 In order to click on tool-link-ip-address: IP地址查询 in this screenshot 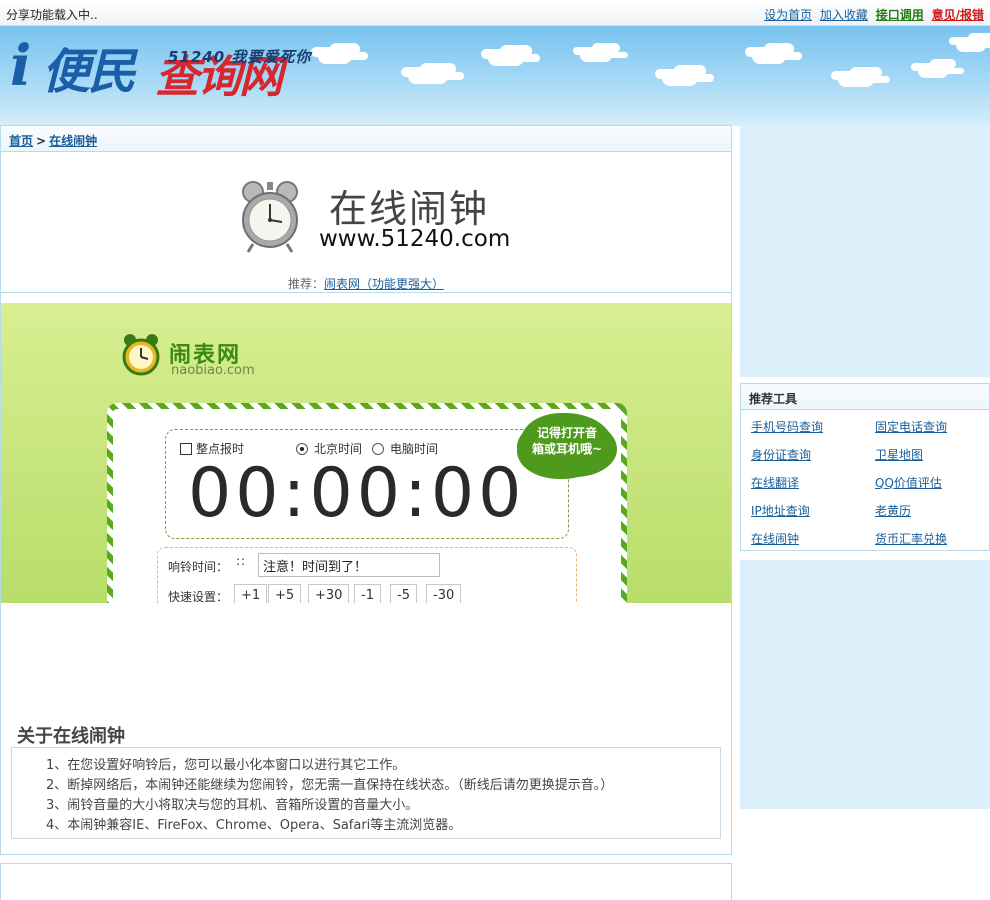, I will do `click(780, 510)`.